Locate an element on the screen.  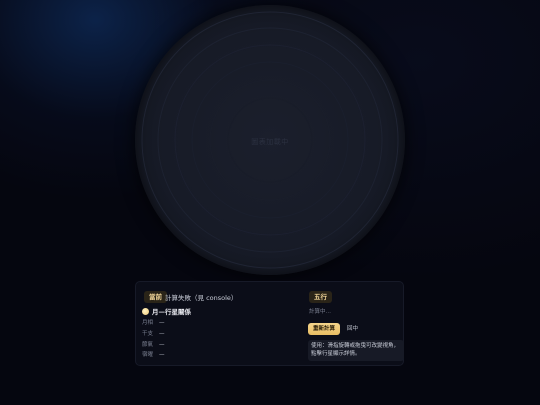
recalculate-button: 重新計算 is located at coordinates (324, 329).